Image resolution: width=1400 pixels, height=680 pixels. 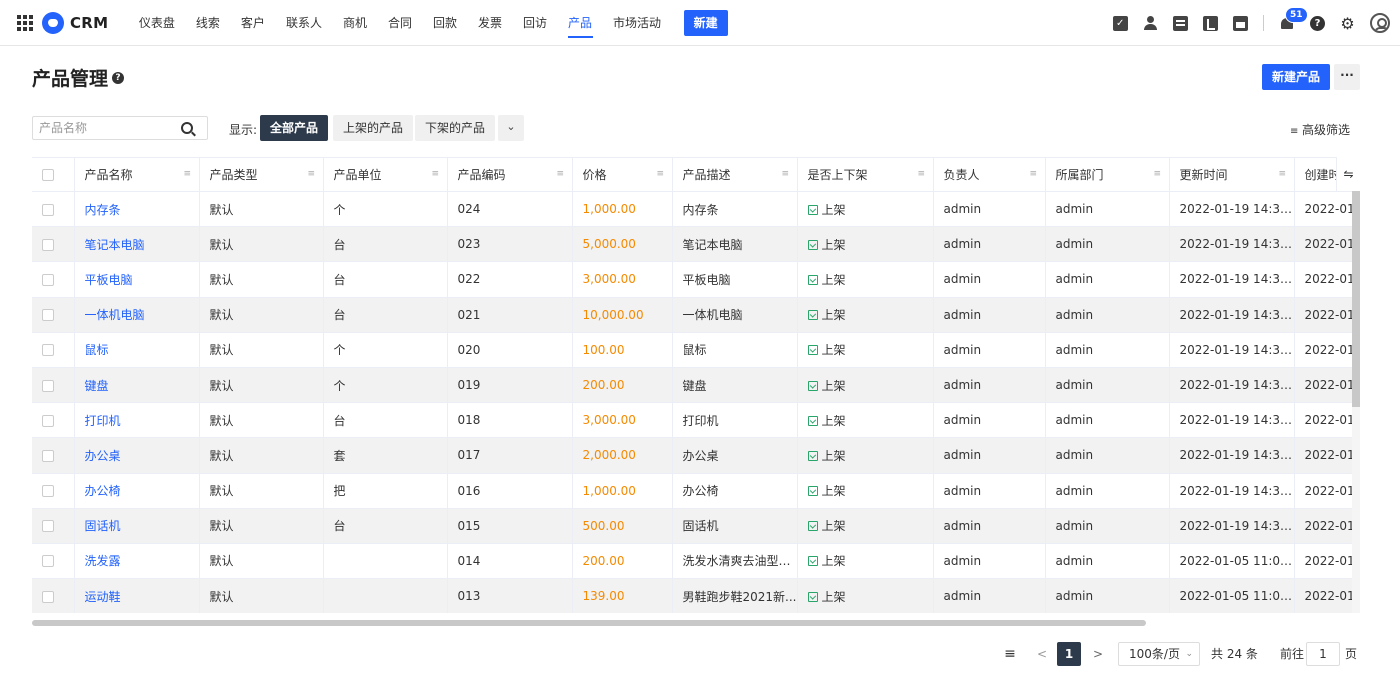 I want to click on cell-name-text: 办公椅, so click(x=103, y=491).